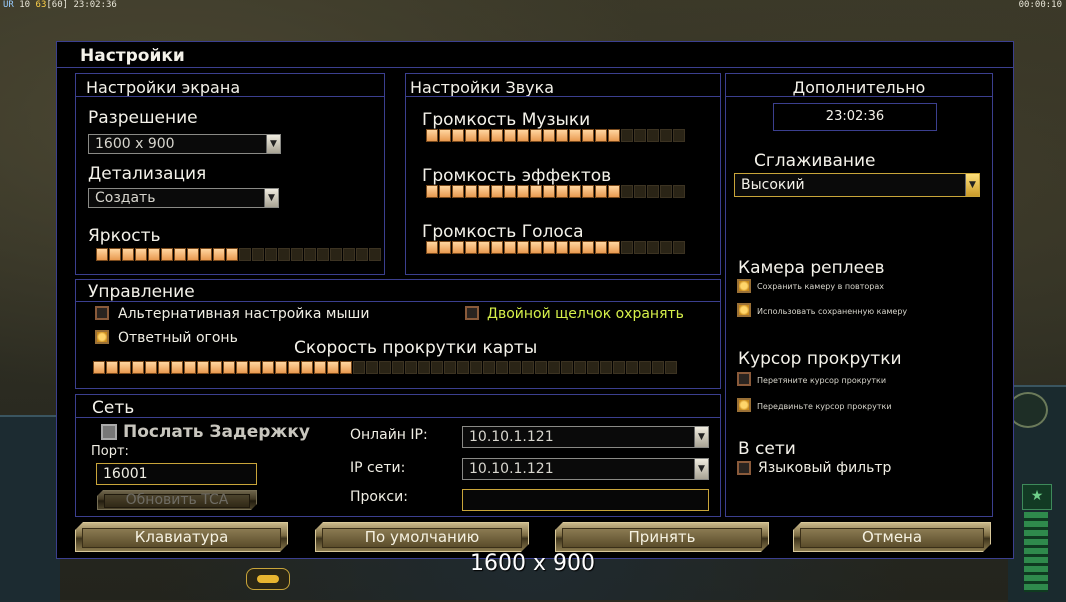  What do you see at coordinates (585, 500) in the screenshot?
I see `proxy-input` at bounding box center [585, 500].